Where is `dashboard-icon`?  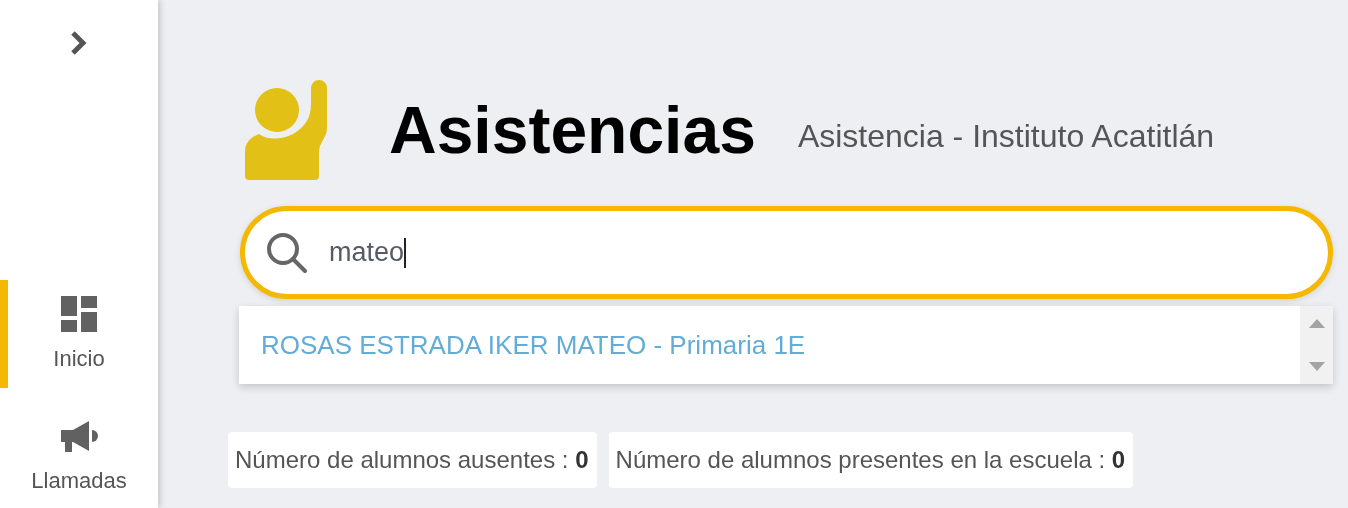
dashboard-icon is located at coordinates (79, 314).